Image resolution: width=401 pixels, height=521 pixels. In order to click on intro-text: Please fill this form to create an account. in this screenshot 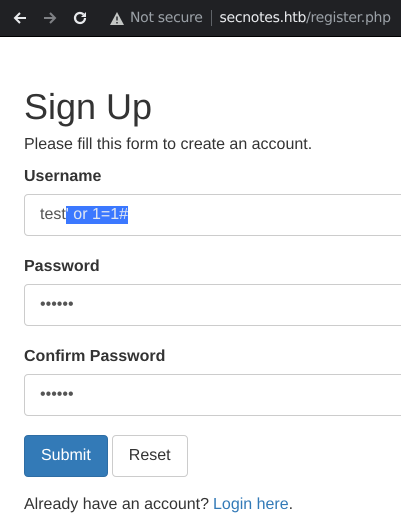, I will do `click(169, 145)`.